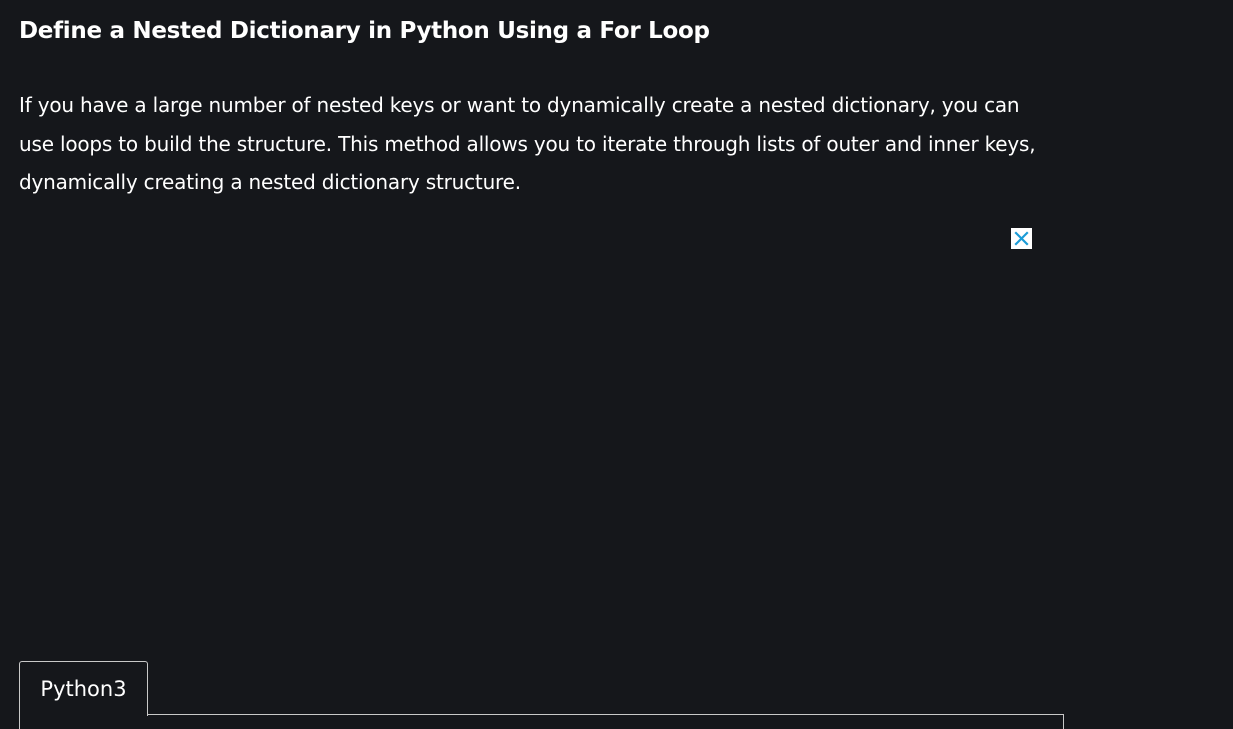  I want to click on tab-python3: Python3, so click(83, 688).